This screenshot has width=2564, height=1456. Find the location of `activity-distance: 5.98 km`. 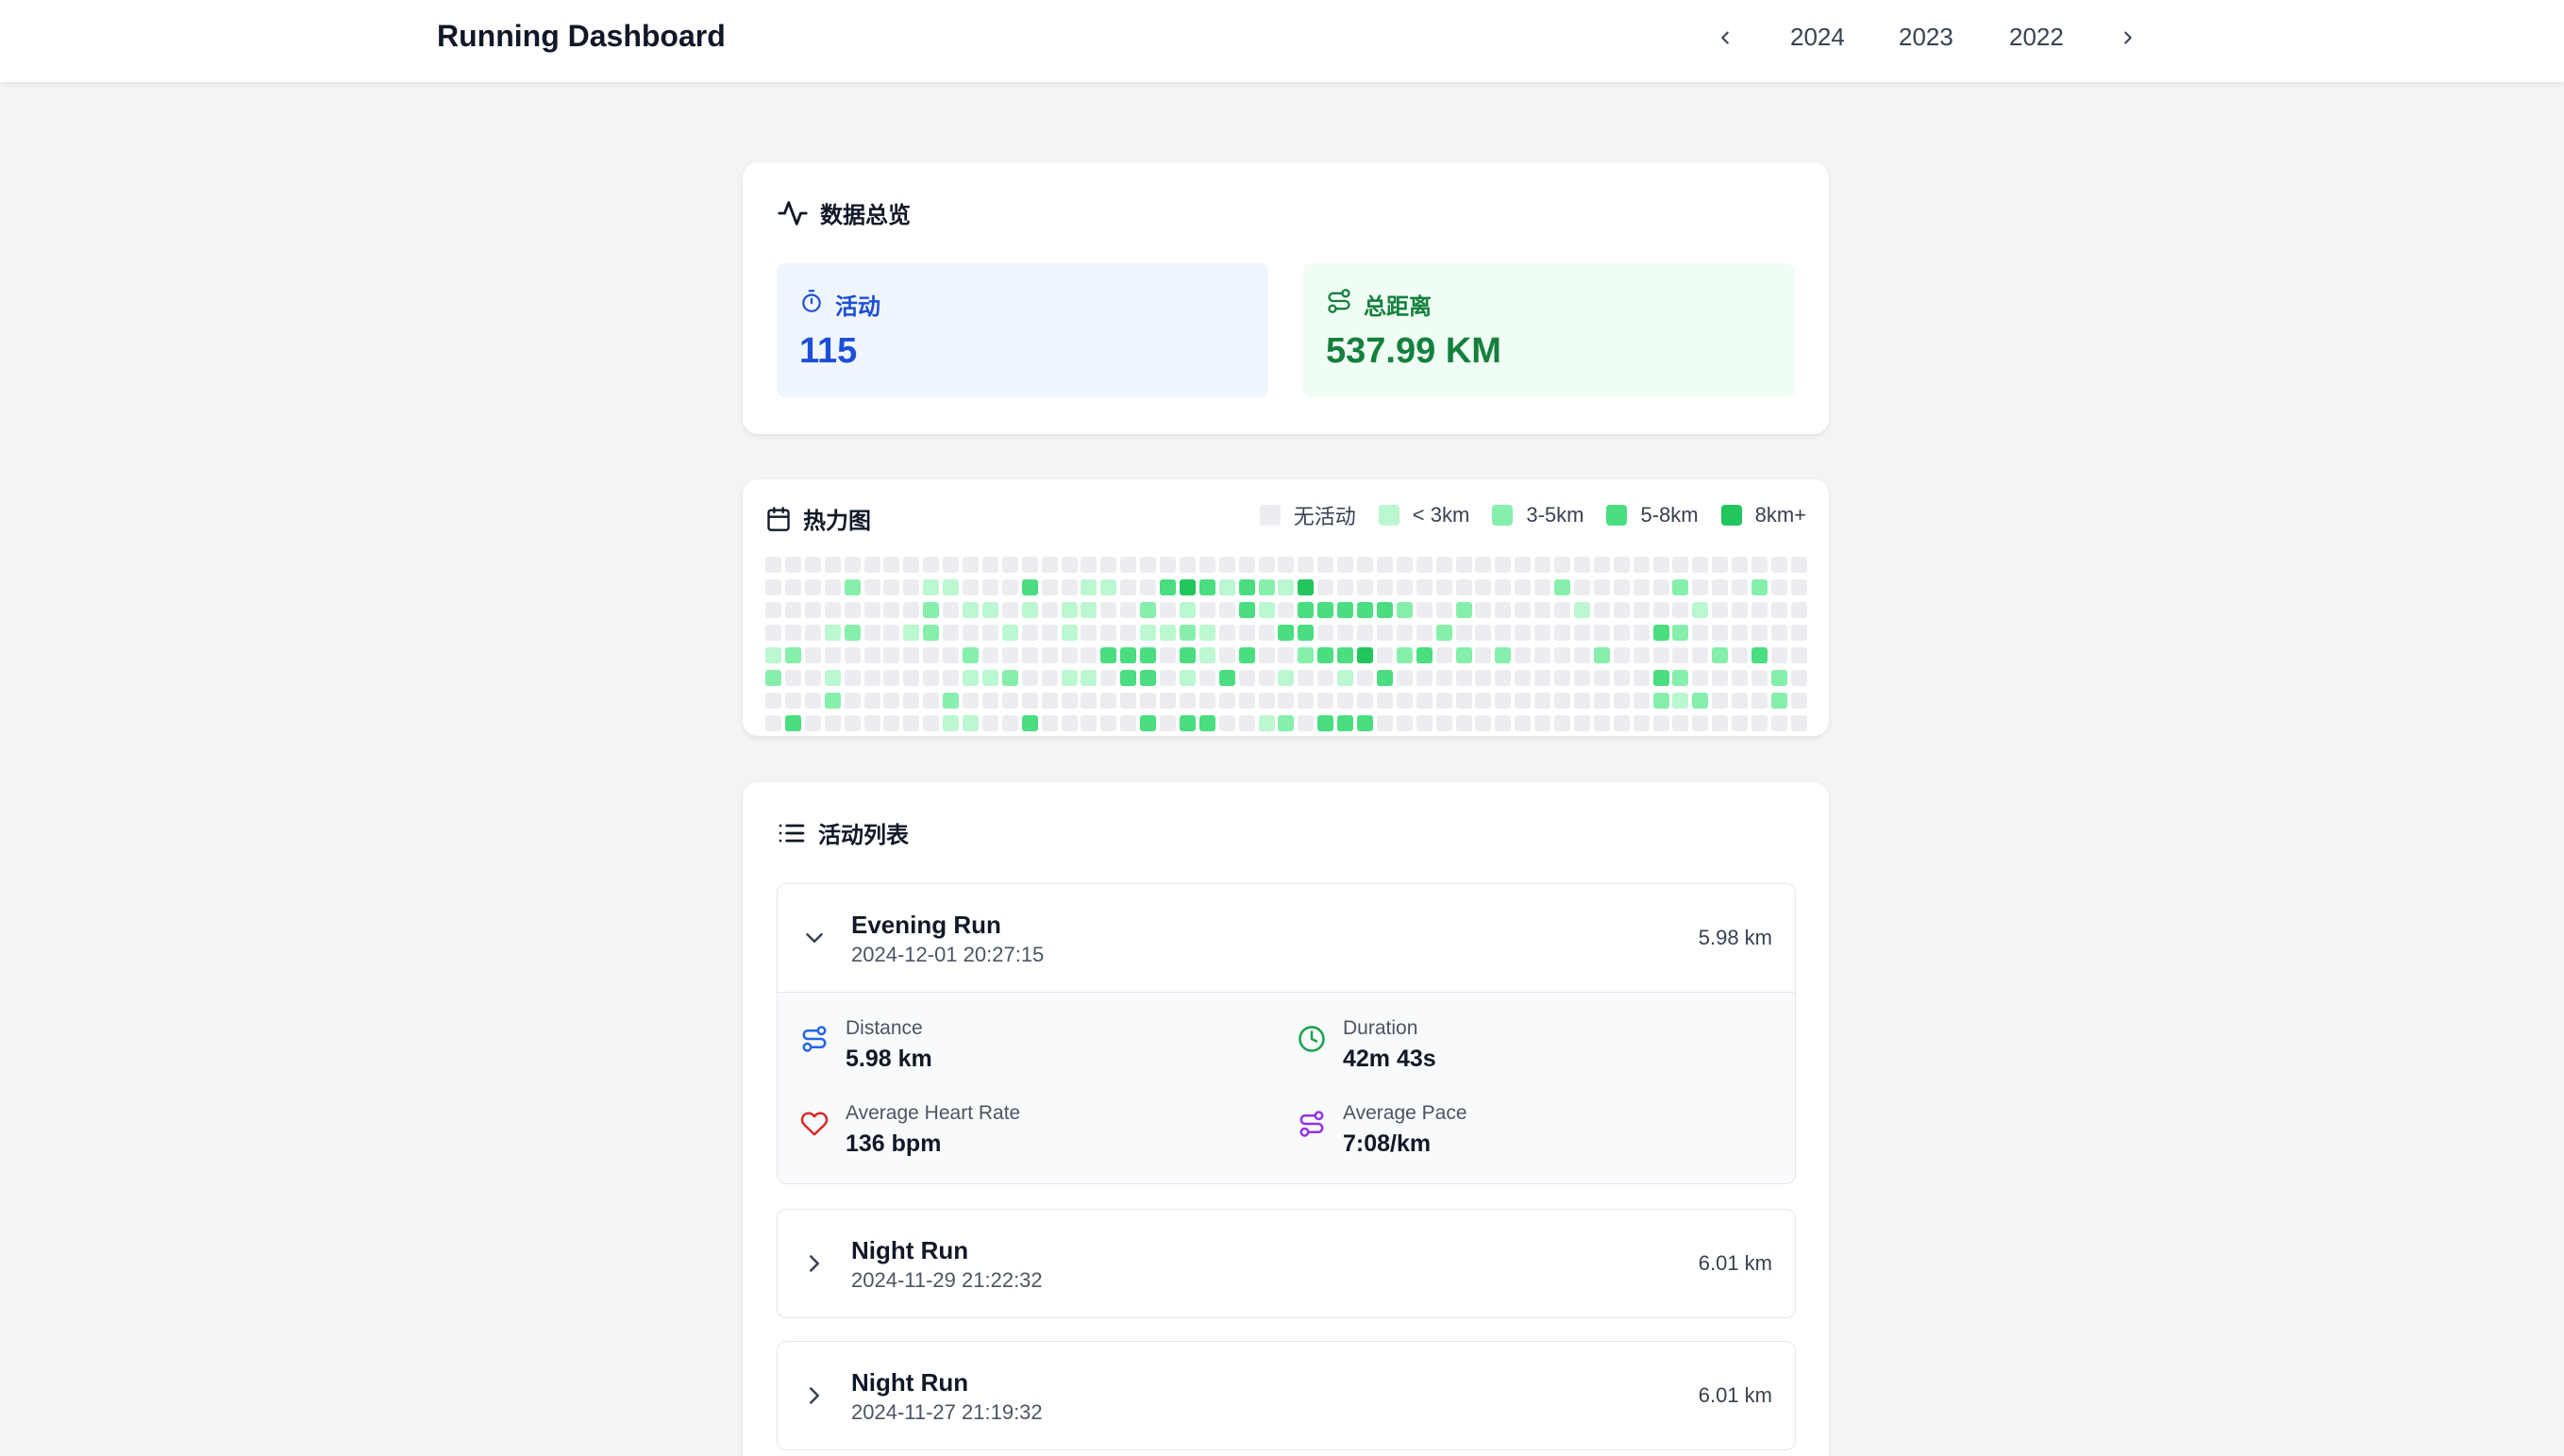

activity-distance: 5.98 km is located at coordinates (1735, 937).